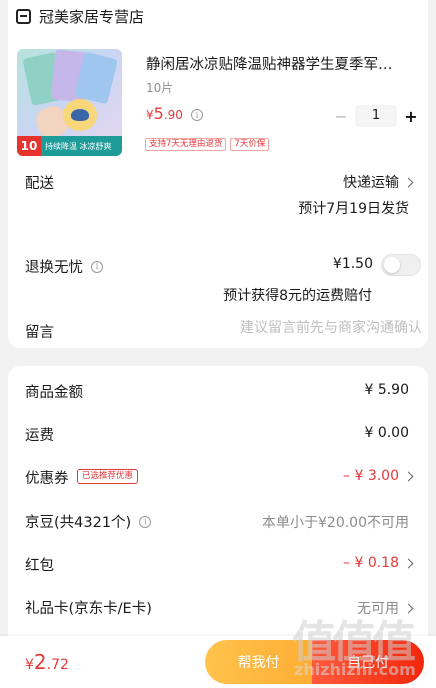 Image resolution: width=436 pixels, height=688 pixels. I want to click on quantity-stepper: − 1 +, so click(376, 116).